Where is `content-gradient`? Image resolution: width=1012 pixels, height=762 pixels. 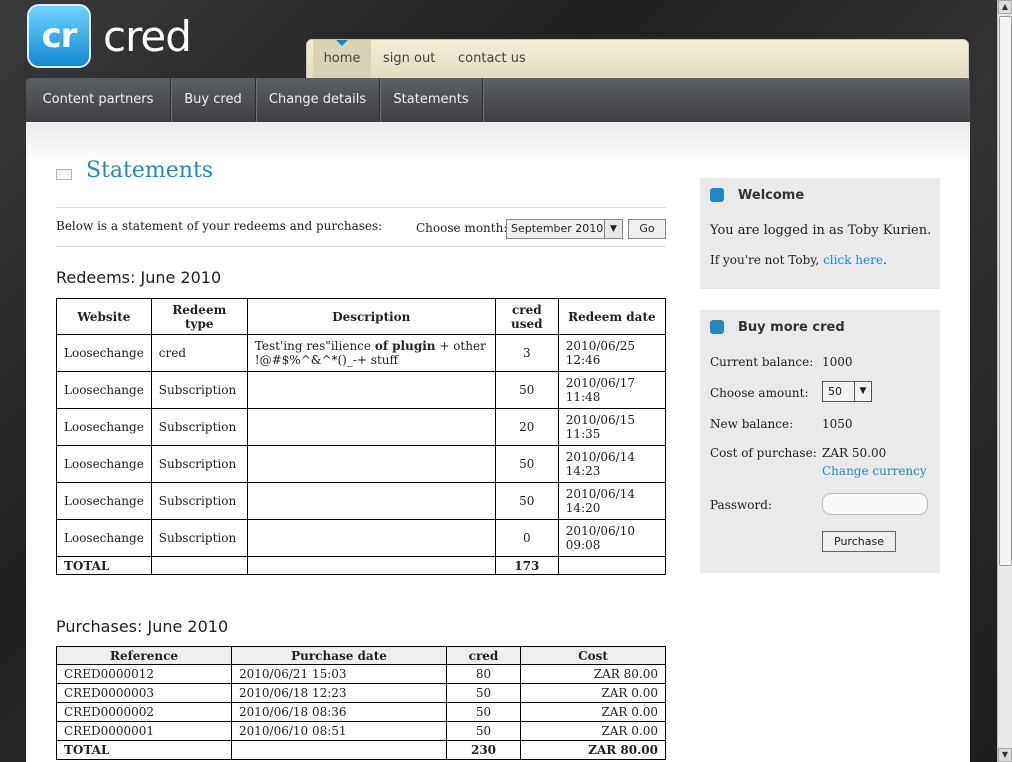
content-gradient is located at coordinates (498, 142).